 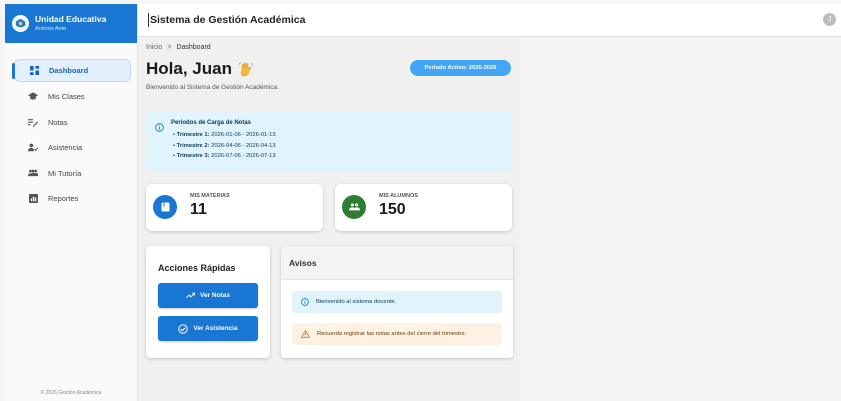 I want to click on breadcrumb: Inicio > Dashboard, so click(x=178, y=47).